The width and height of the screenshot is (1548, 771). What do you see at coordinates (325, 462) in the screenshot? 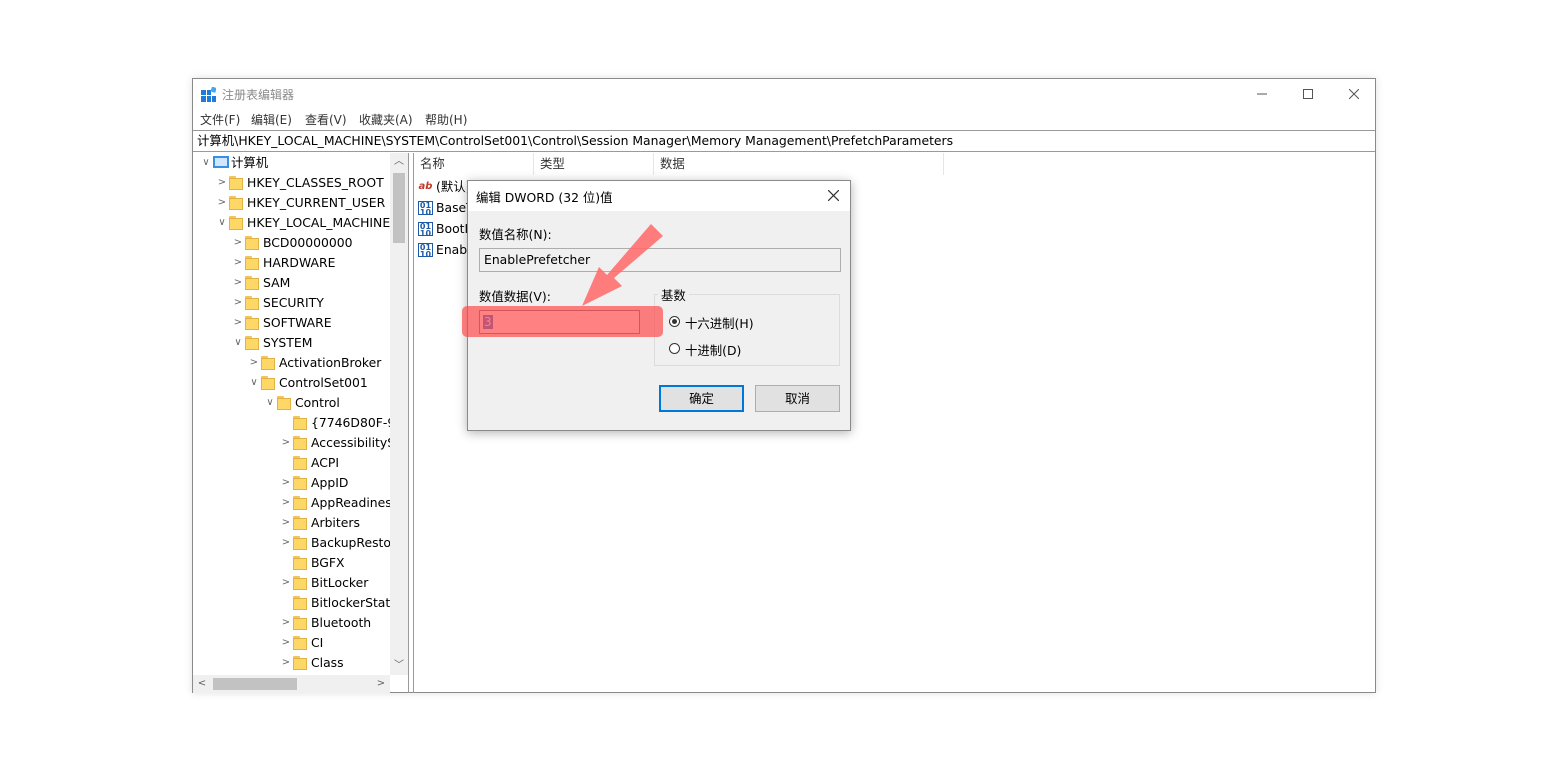
I see `tree-item-label: ACPI` at bounding box center [325, 462].